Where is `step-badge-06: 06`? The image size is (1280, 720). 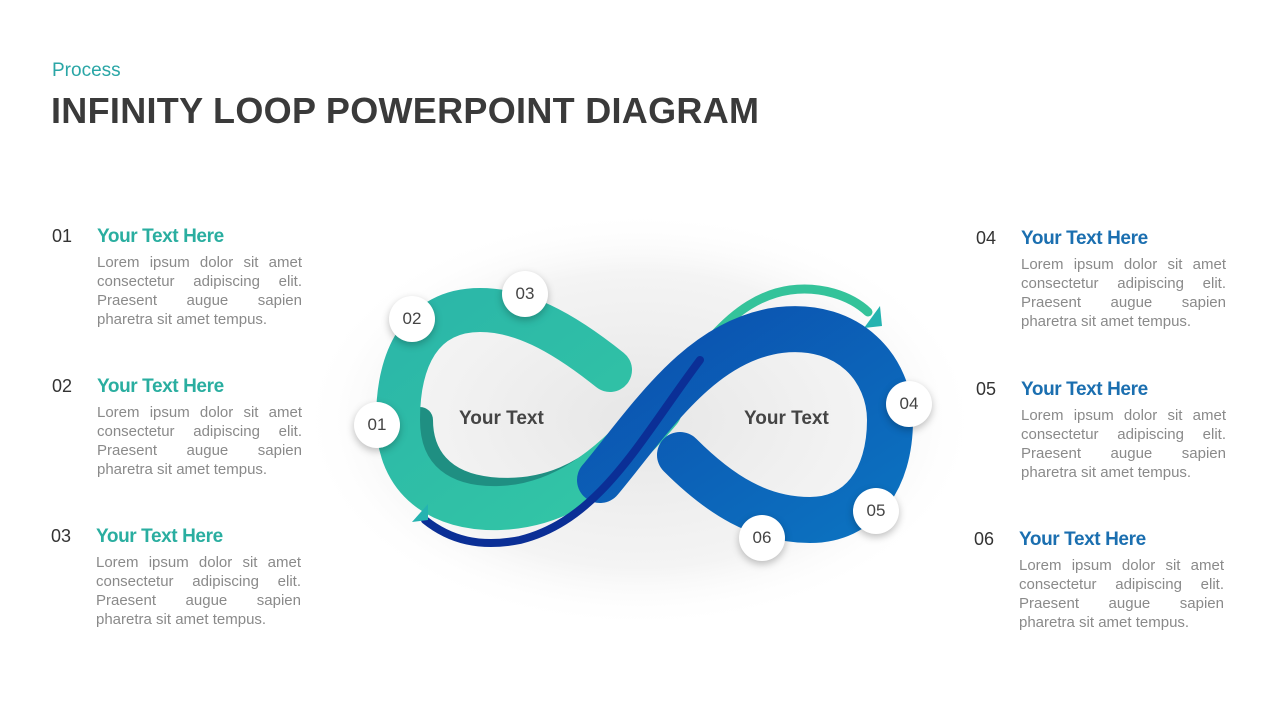 step-badge-06: 06 is located at coordinates (762, 538).